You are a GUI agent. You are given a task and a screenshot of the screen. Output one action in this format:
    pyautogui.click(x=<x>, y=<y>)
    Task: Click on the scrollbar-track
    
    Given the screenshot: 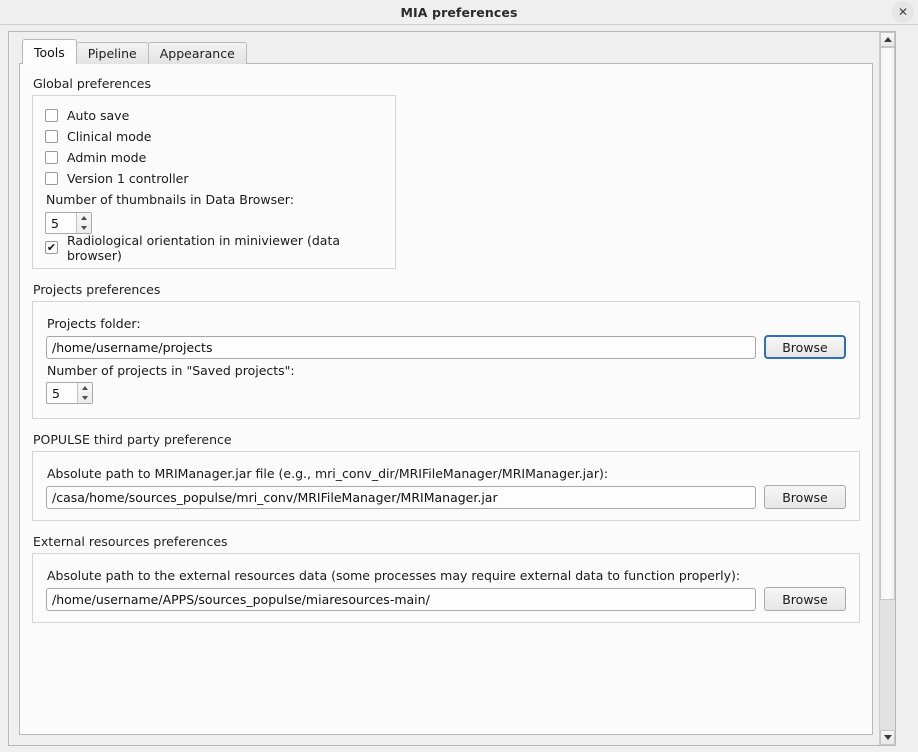 What is the action you would take?
    pyautogui.click(x=887, y=388)
    